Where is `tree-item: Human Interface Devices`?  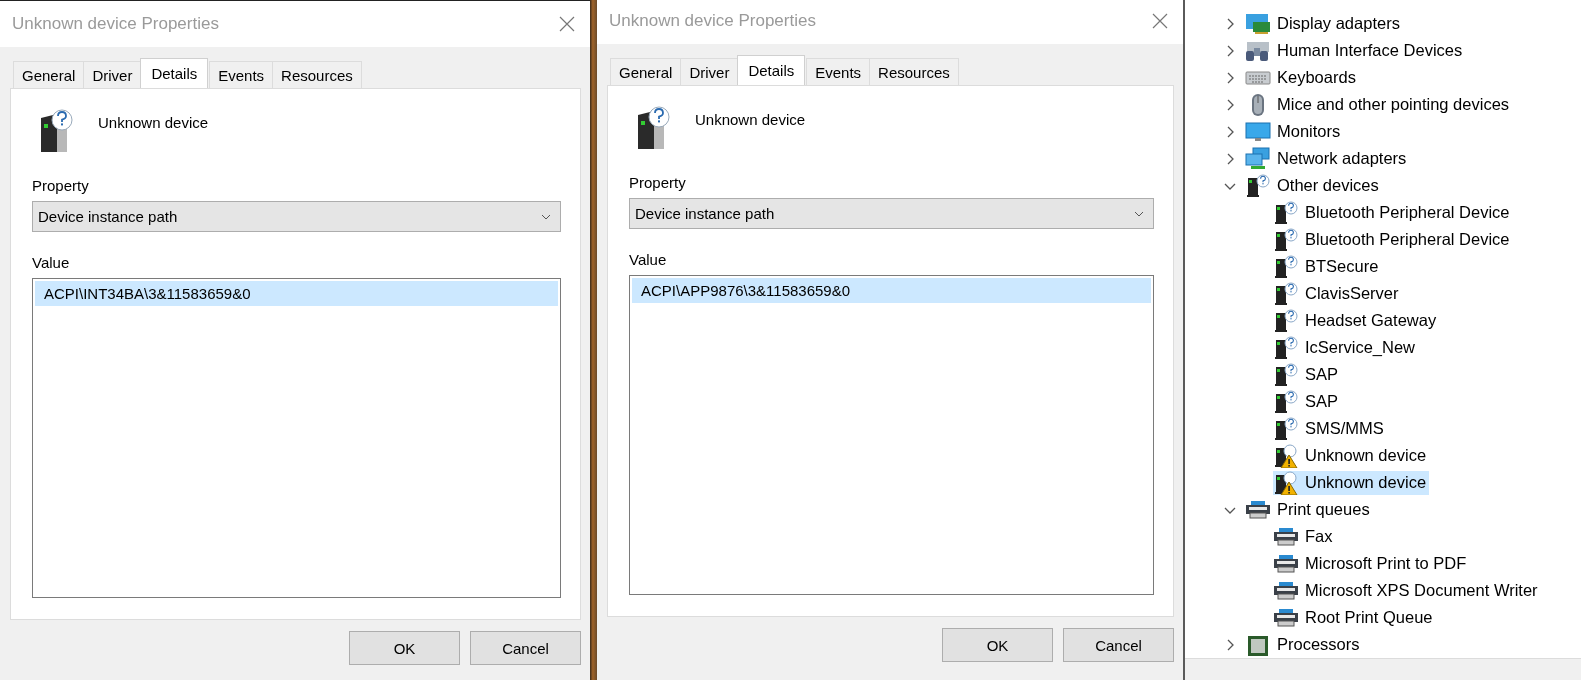 tree-item: Human Interface Devices is located at coordinates (1355, 50).